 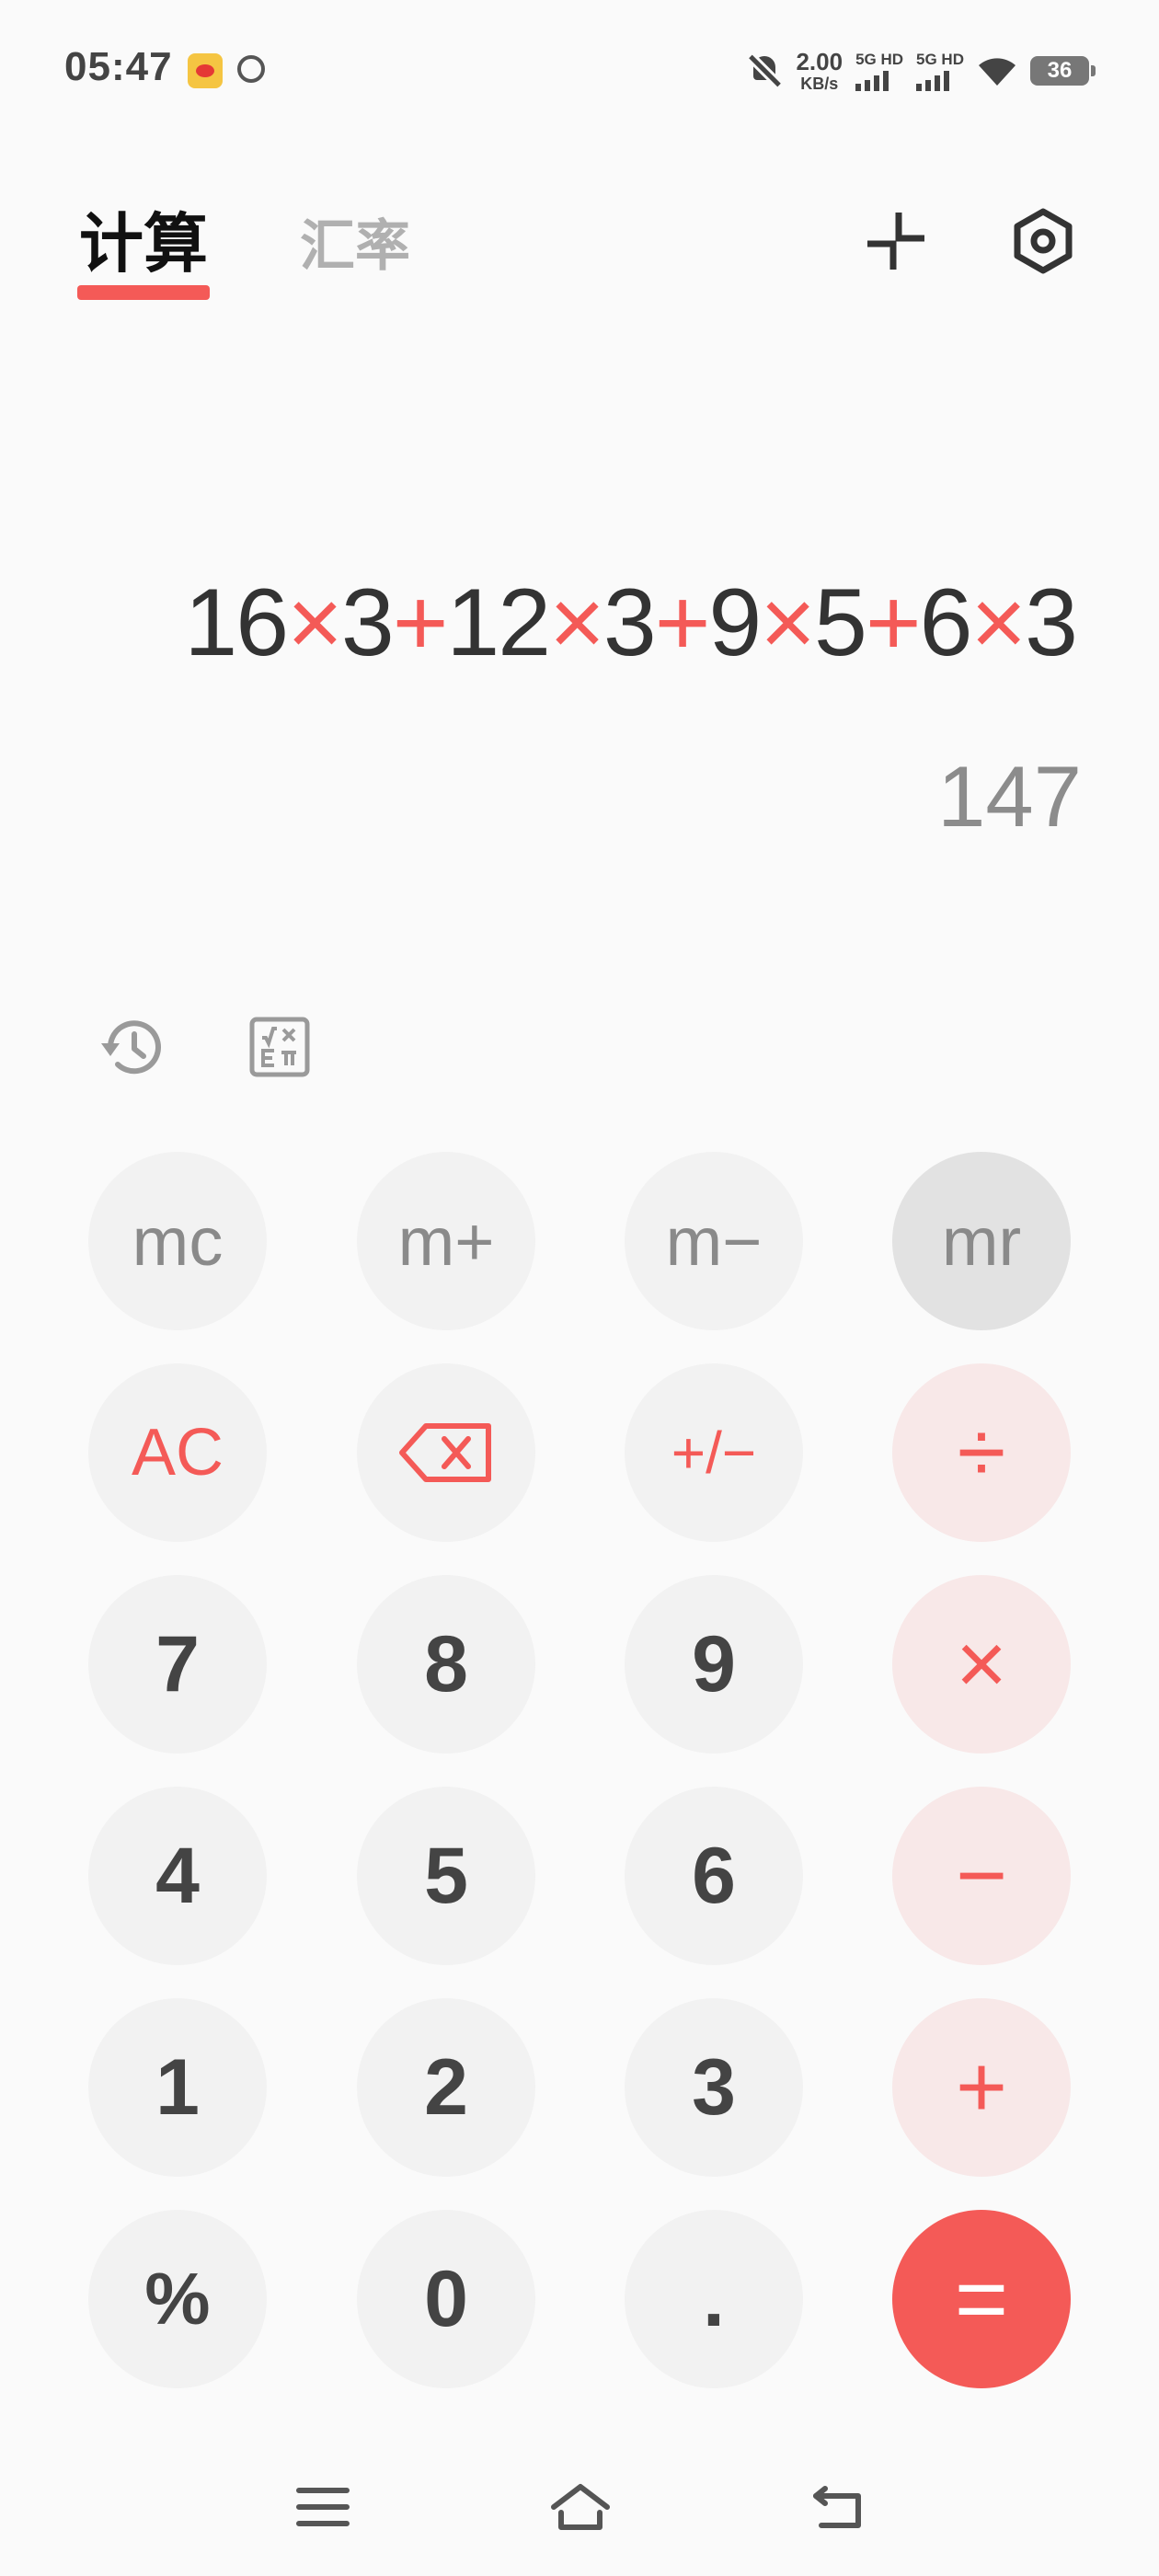 What do you see at coordinates (840, 622) in the screenshot?
I see `expr-number: 5` at bounding box center [840, 622].